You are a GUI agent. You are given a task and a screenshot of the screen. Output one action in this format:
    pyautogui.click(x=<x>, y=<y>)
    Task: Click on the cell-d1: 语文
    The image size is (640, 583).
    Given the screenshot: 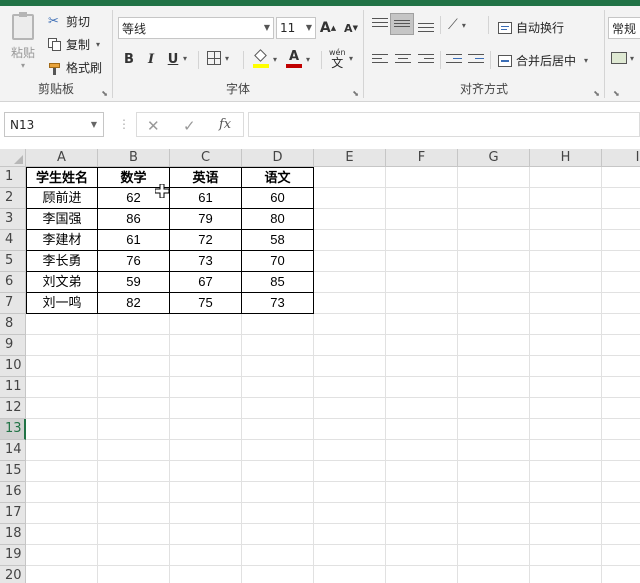 What is the action you would take?
    pyautogui.click(x=278, y=177)
    